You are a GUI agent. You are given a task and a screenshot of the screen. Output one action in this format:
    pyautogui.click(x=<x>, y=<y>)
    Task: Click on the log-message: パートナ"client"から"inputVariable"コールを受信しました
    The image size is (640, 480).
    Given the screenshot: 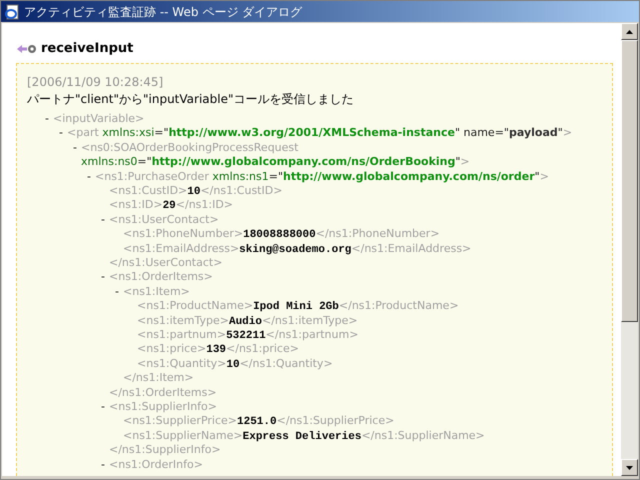 What is the action you would take?
    pyautogui.click(x=190, y=99)
    